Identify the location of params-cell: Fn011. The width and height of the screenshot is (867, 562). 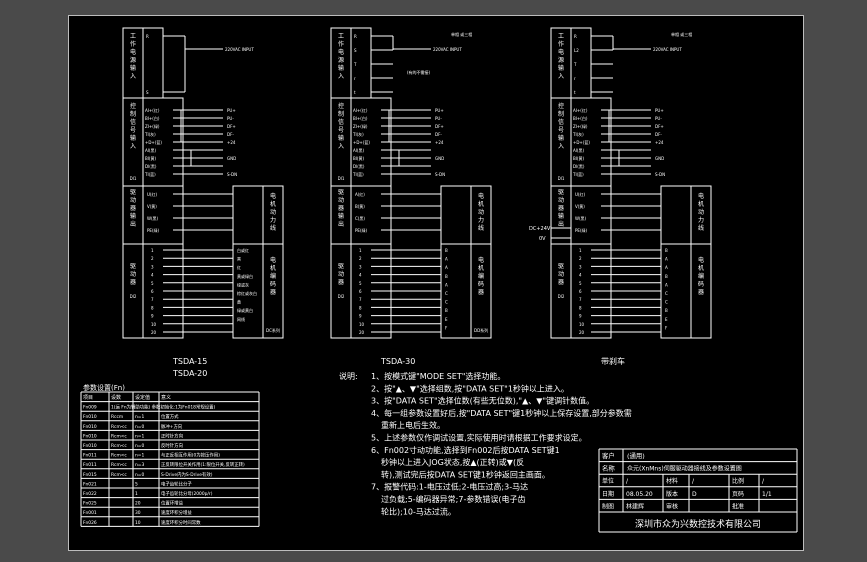
(90, 456).